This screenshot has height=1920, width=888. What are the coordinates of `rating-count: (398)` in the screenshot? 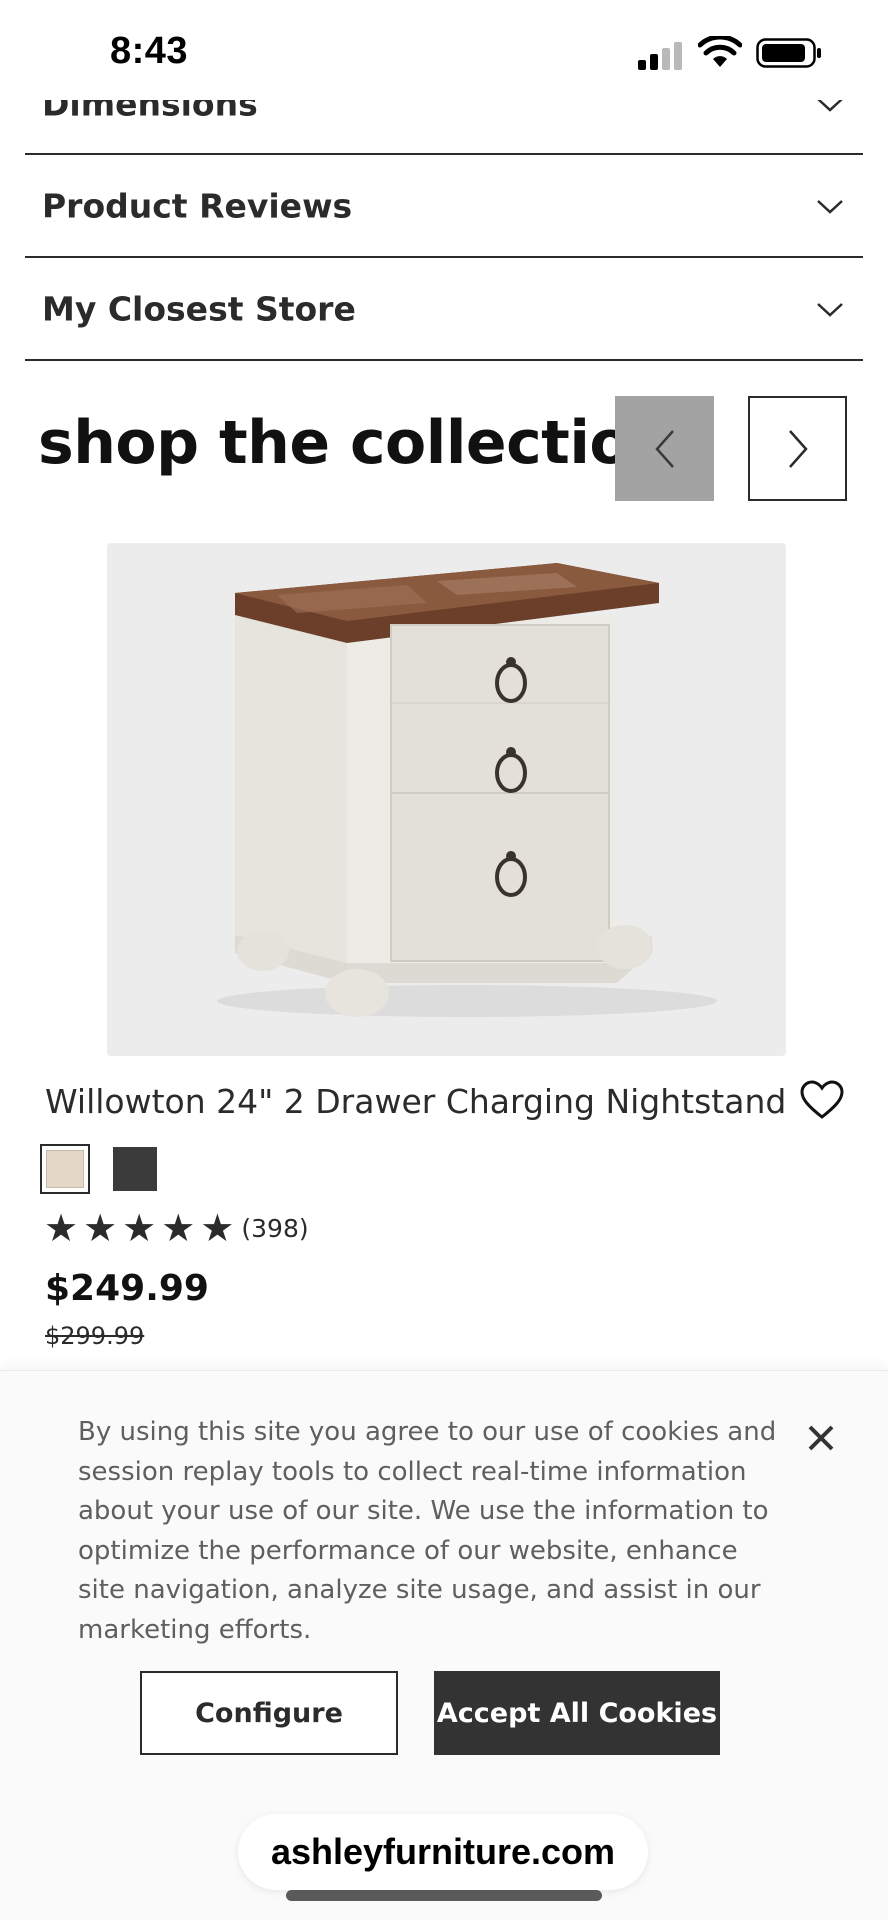 It's located at (275, 1228).